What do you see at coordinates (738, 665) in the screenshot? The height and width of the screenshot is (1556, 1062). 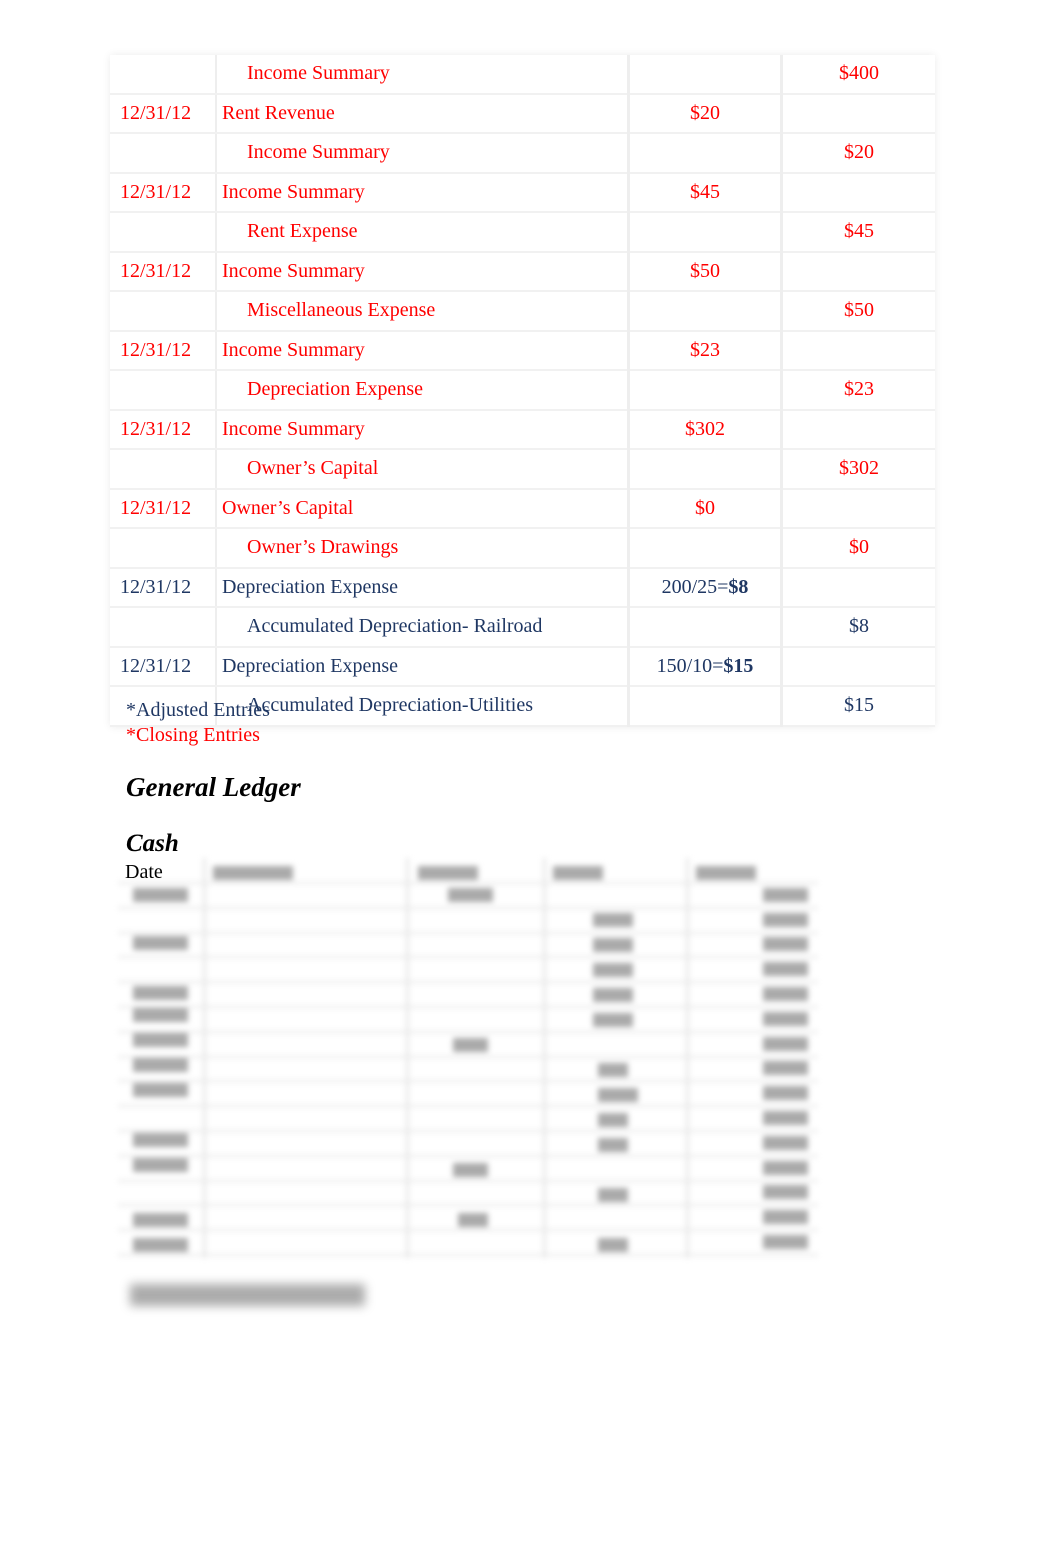 I see `debit-result: $15` at bounding box center [738, 665].